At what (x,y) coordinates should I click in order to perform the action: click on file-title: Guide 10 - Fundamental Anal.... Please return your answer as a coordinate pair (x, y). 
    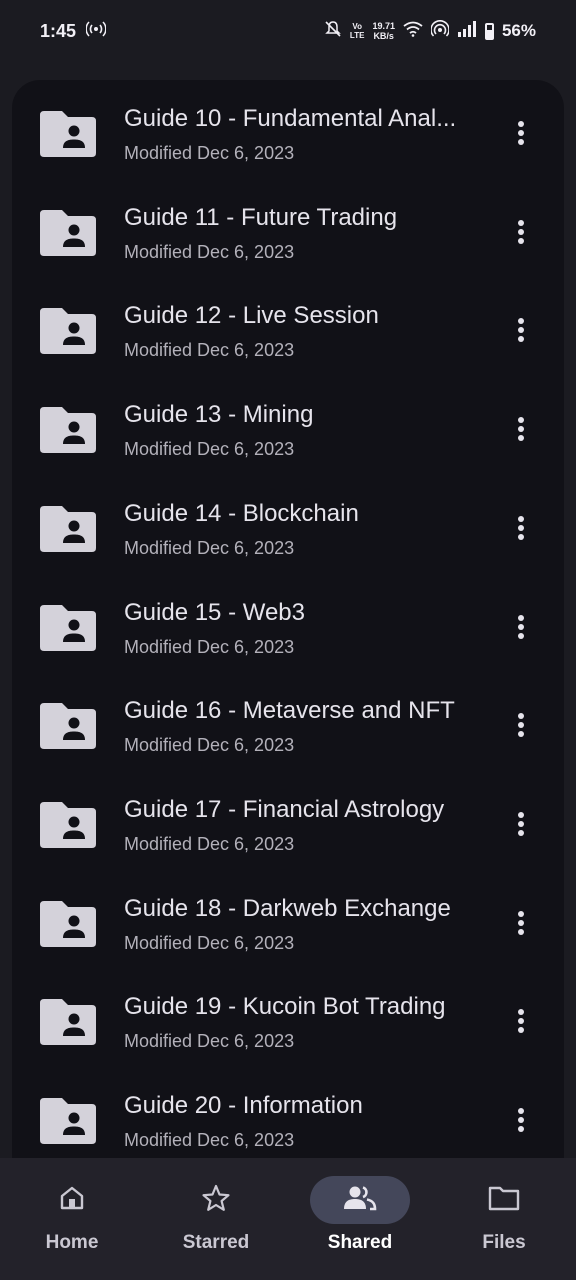
    Looking at the image, I should click on (290, 118).